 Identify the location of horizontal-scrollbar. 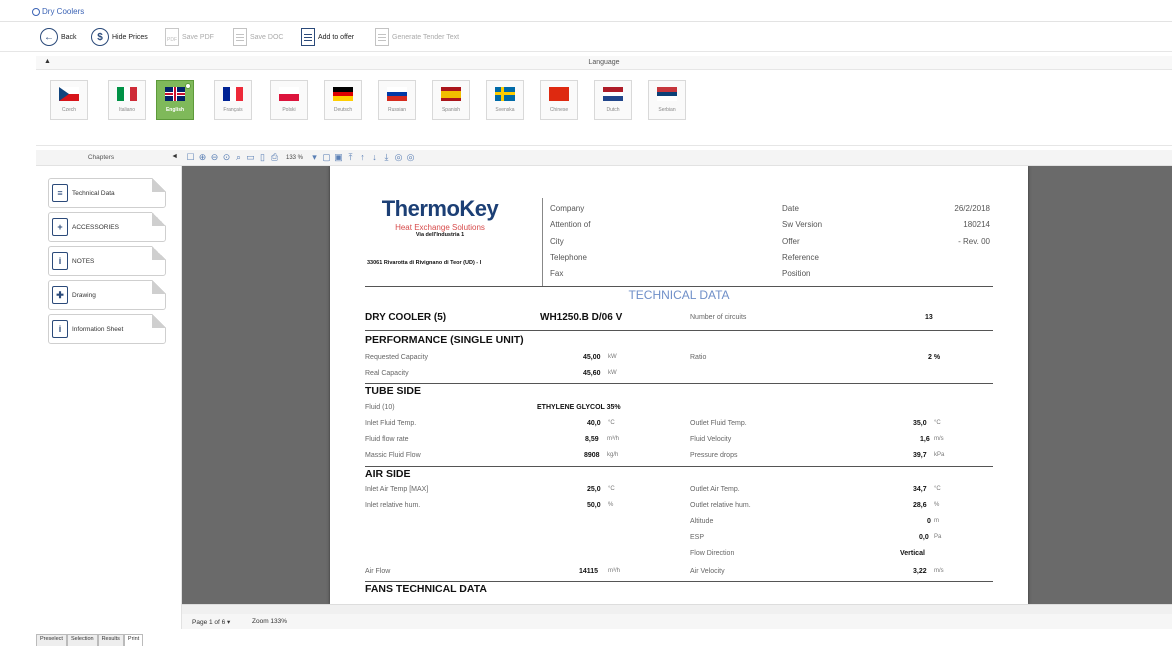
(677, 609).